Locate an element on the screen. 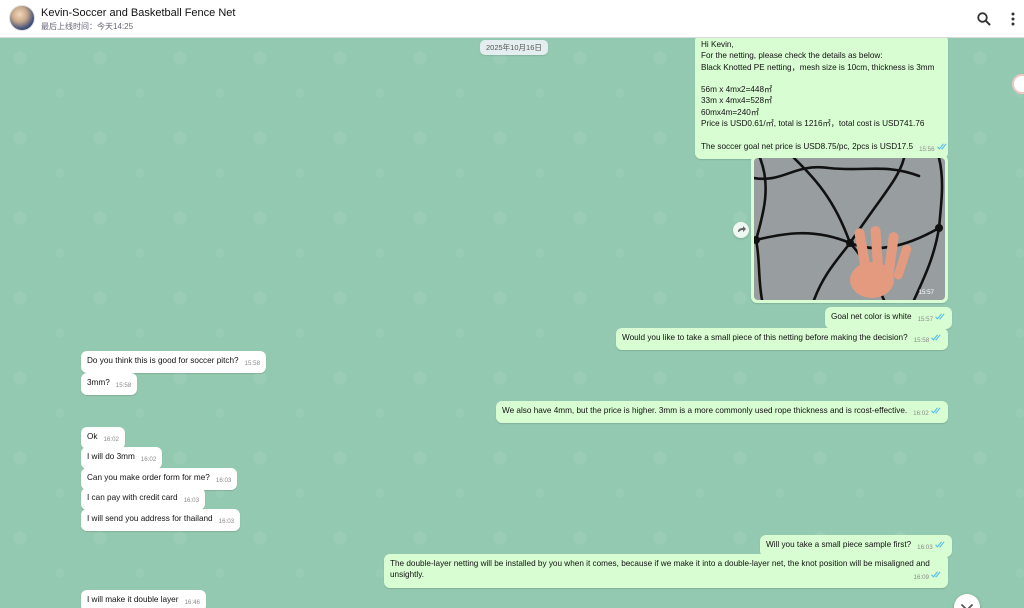  message-text-line: Hi Kevin, is located at coordinates (717, 44).